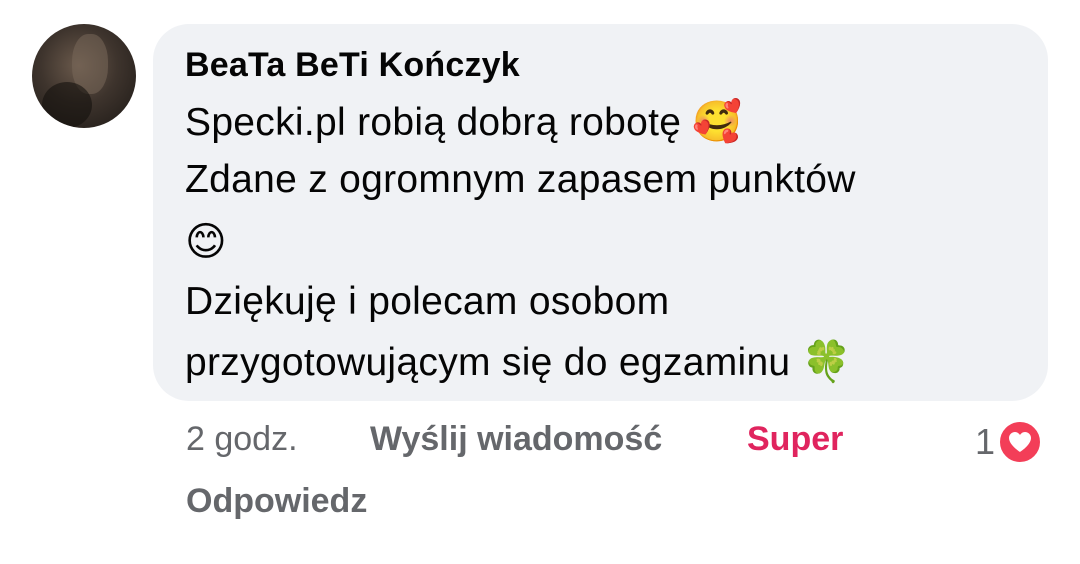 This screenshot has height=564, width=1080. What do you see at coordinates (242, 439) in the screenshot?
I see `comment-timestamp: 2 godz.` at bounding box center [242, 439].